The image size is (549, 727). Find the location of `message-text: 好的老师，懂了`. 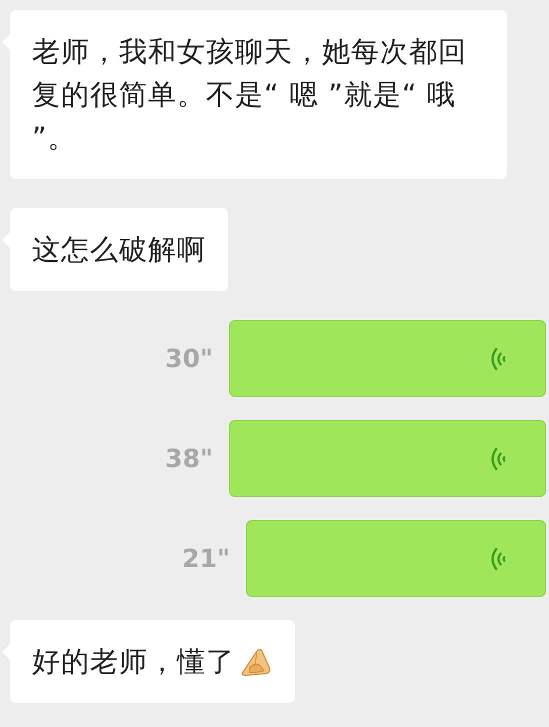

message-text: 好的老师，懂了 is located at coordinates (133, 662).